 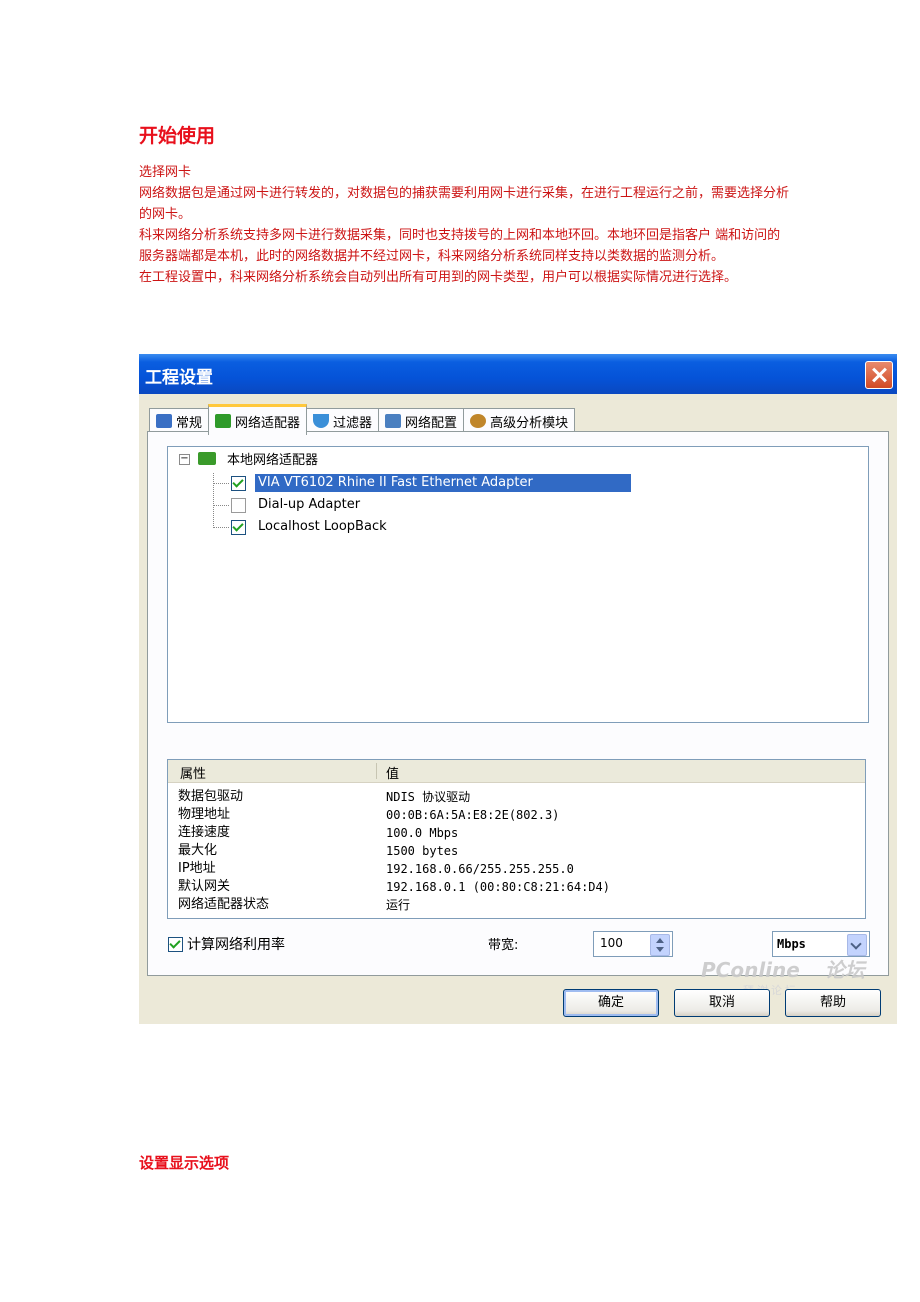 I want to click on utilization-checkbox, so click(x=175, y=944).